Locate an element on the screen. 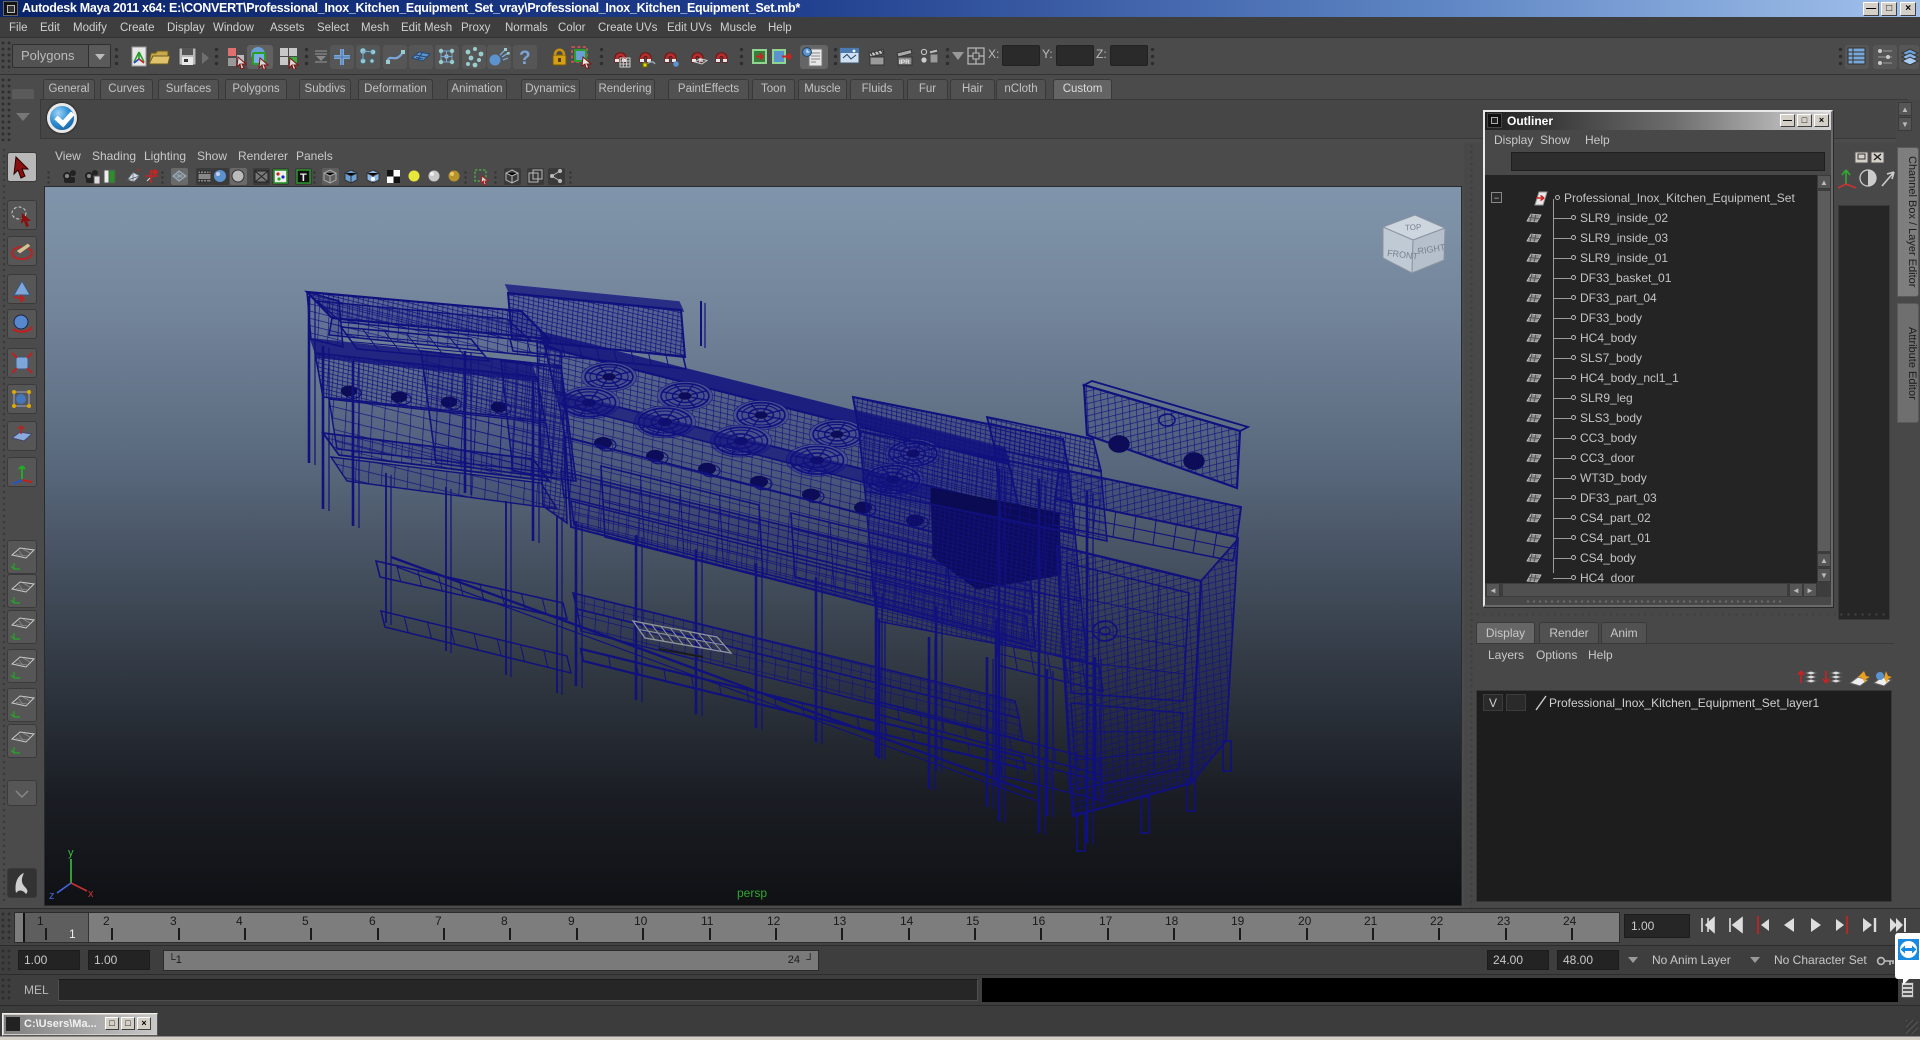 The image size is (1920, 1040). svg-text: x is located at coordinates (90, 894).